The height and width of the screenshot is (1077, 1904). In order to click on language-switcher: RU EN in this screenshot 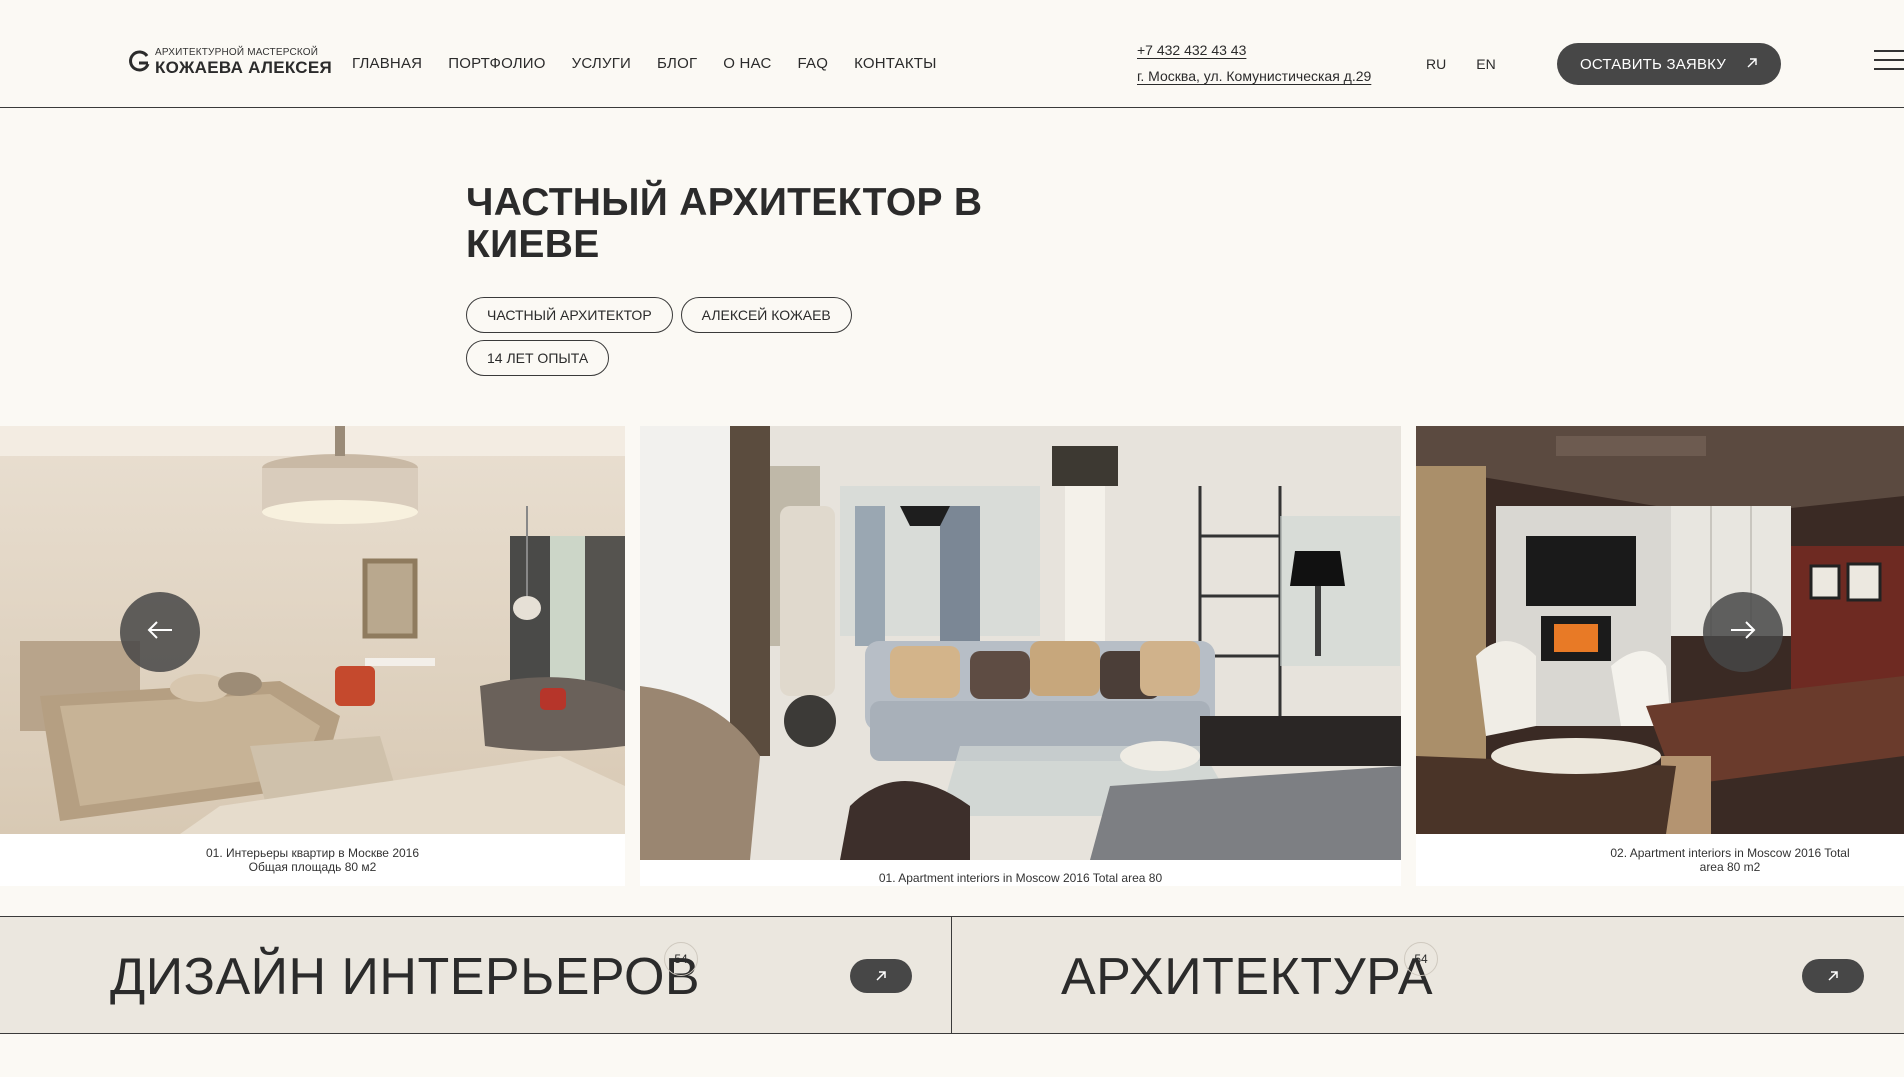, I will do `click(1461, 64)`.